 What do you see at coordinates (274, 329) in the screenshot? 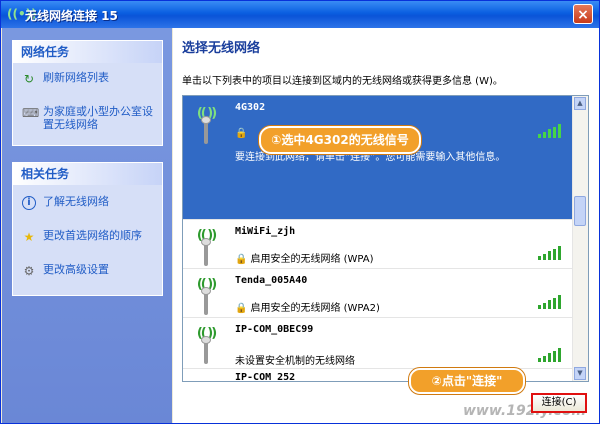
I see `network-ssid: IP-COM_0BEC99` at bounding box center [274, 329].